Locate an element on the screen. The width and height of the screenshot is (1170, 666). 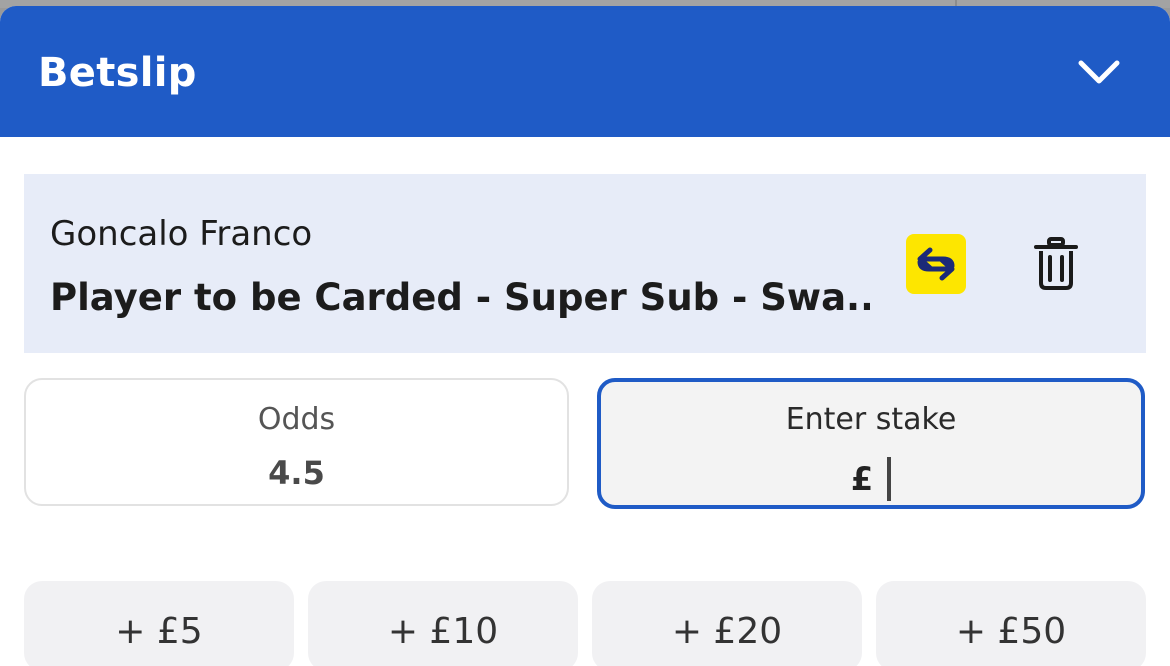
odds-display: Odds 4.5 is located at coordinates (296, 442).